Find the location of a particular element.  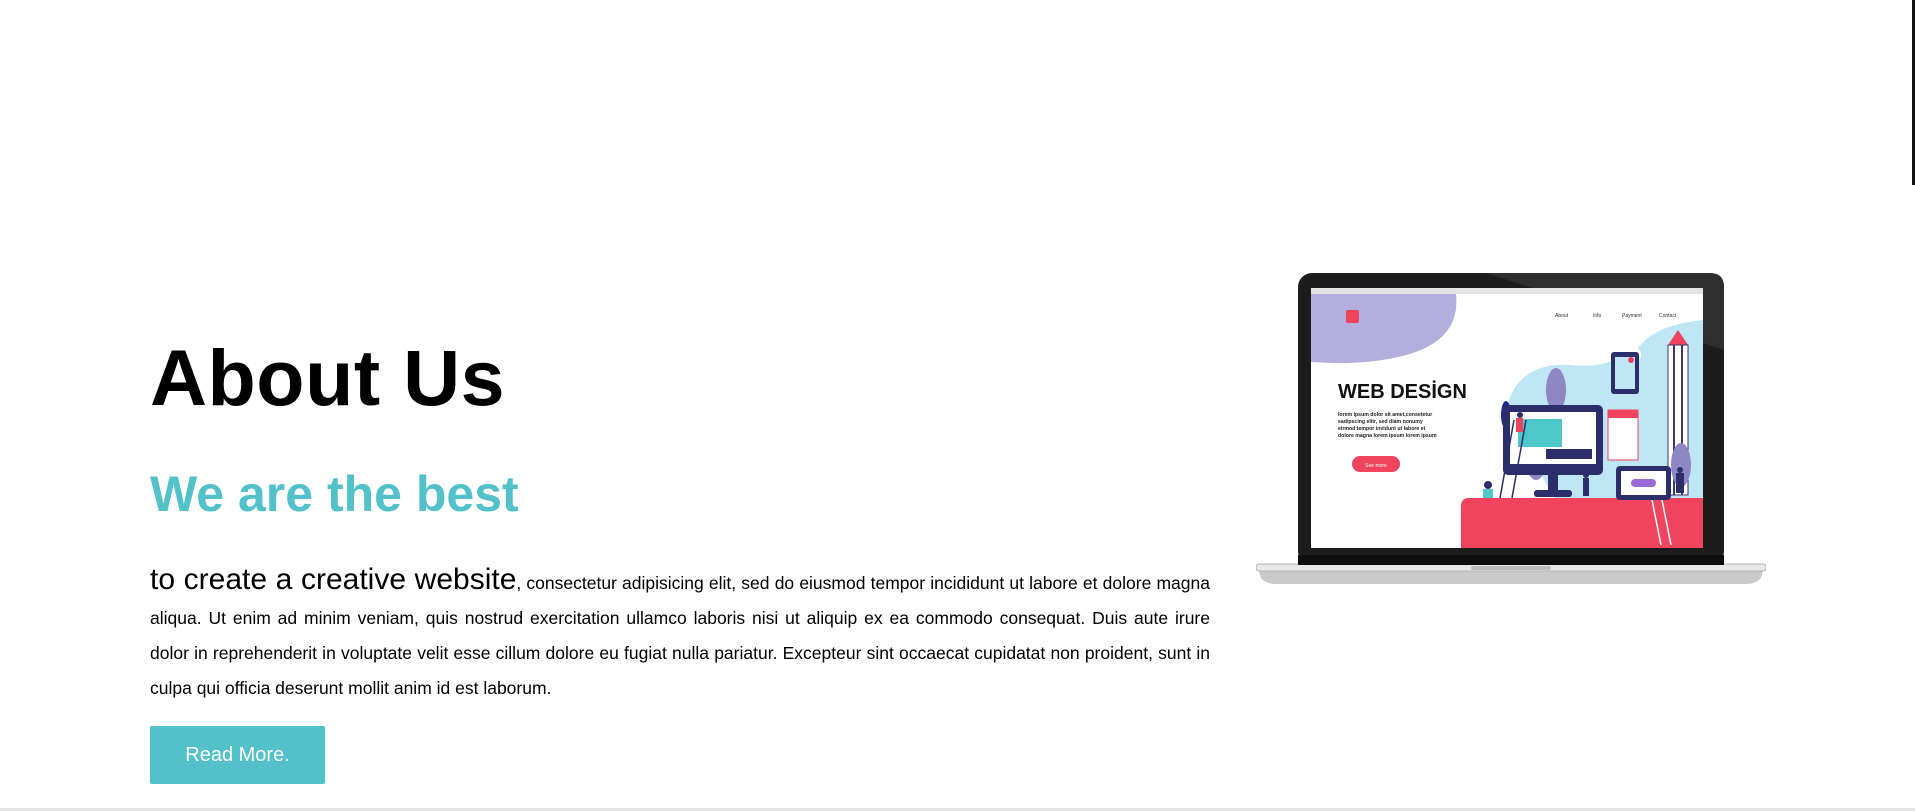

about-lead-text: to create a creative website is located at coordinates (333, 579).